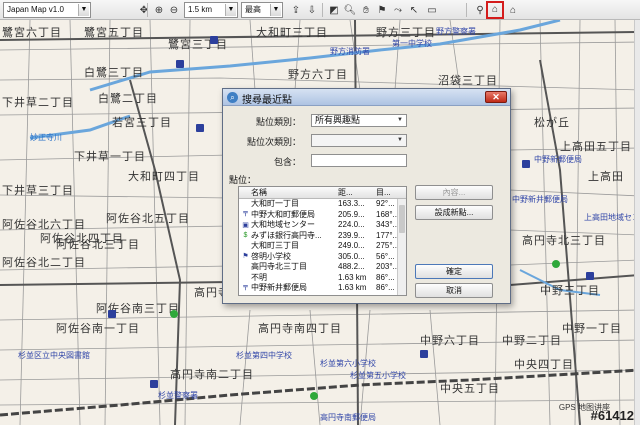 Image resolution: width=640 pixels, height=425 pixels. Describe the element at coordinates (496, 97) in the screenshot. I see `close-button: ✕` at that location.